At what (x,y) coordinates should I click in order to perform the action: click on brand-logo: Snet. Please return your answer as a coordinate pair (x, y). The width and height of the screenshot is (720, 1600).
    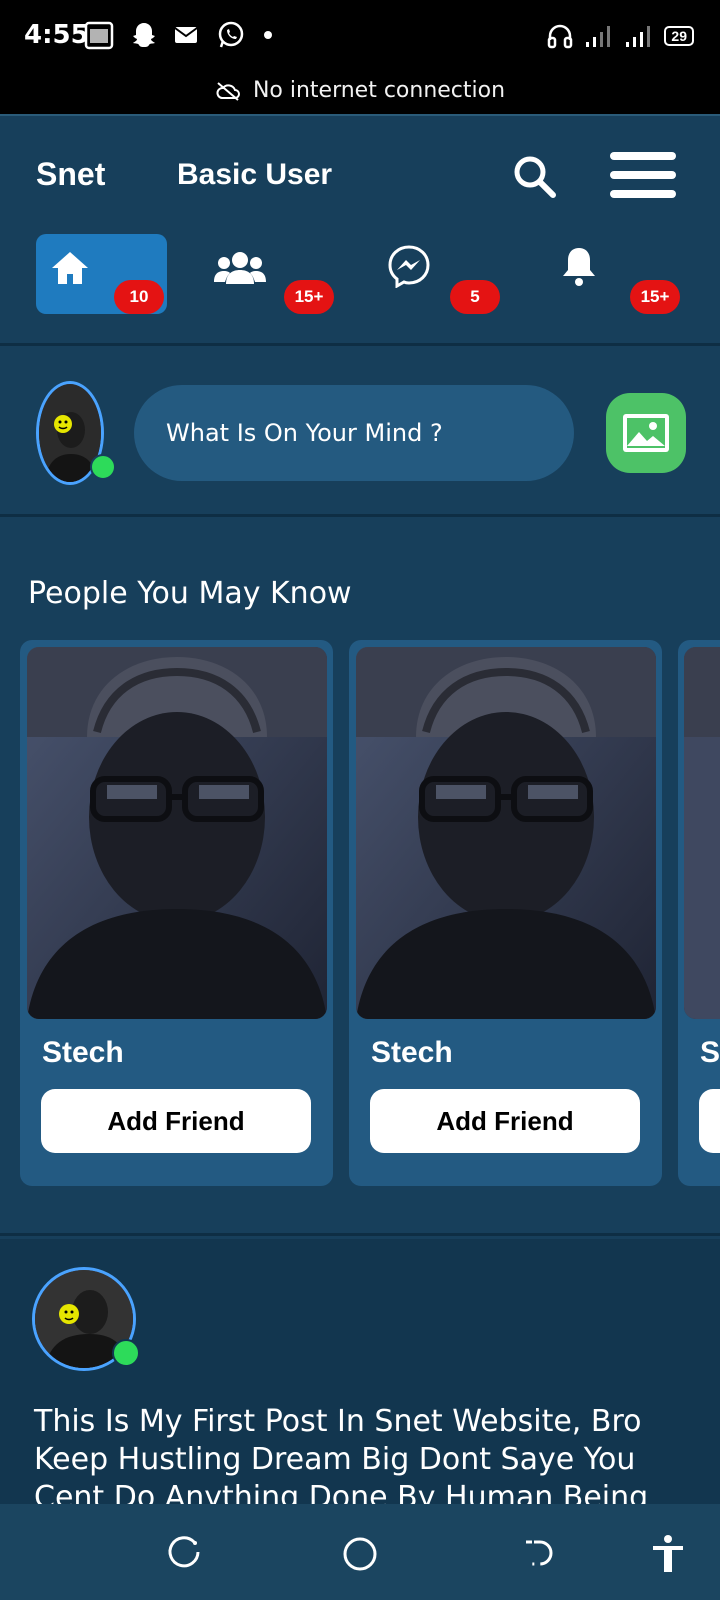
    Looking at the image, I should click on (70, 174).